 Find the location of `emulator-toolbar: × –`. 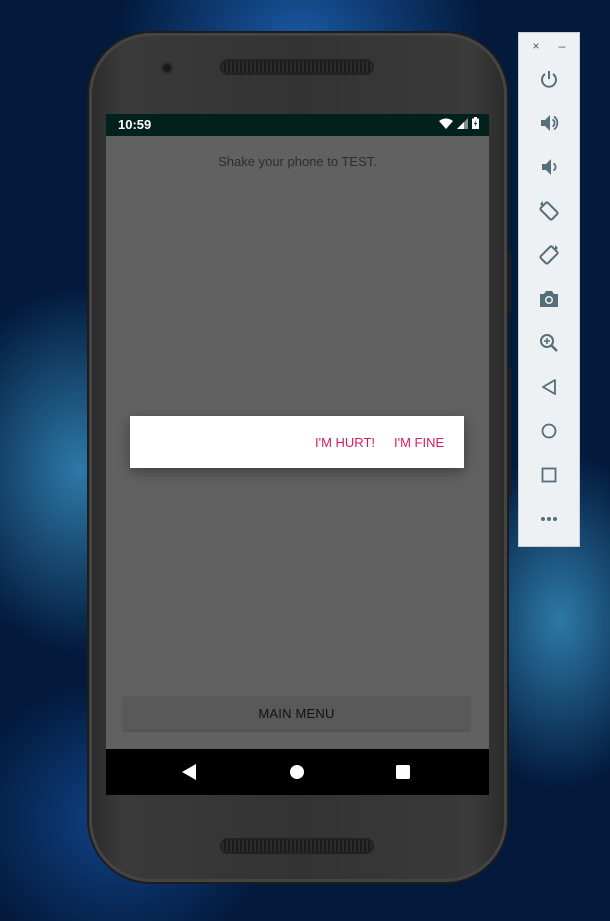

emulator-toolbar: × – is located at coordinates (549, 289).